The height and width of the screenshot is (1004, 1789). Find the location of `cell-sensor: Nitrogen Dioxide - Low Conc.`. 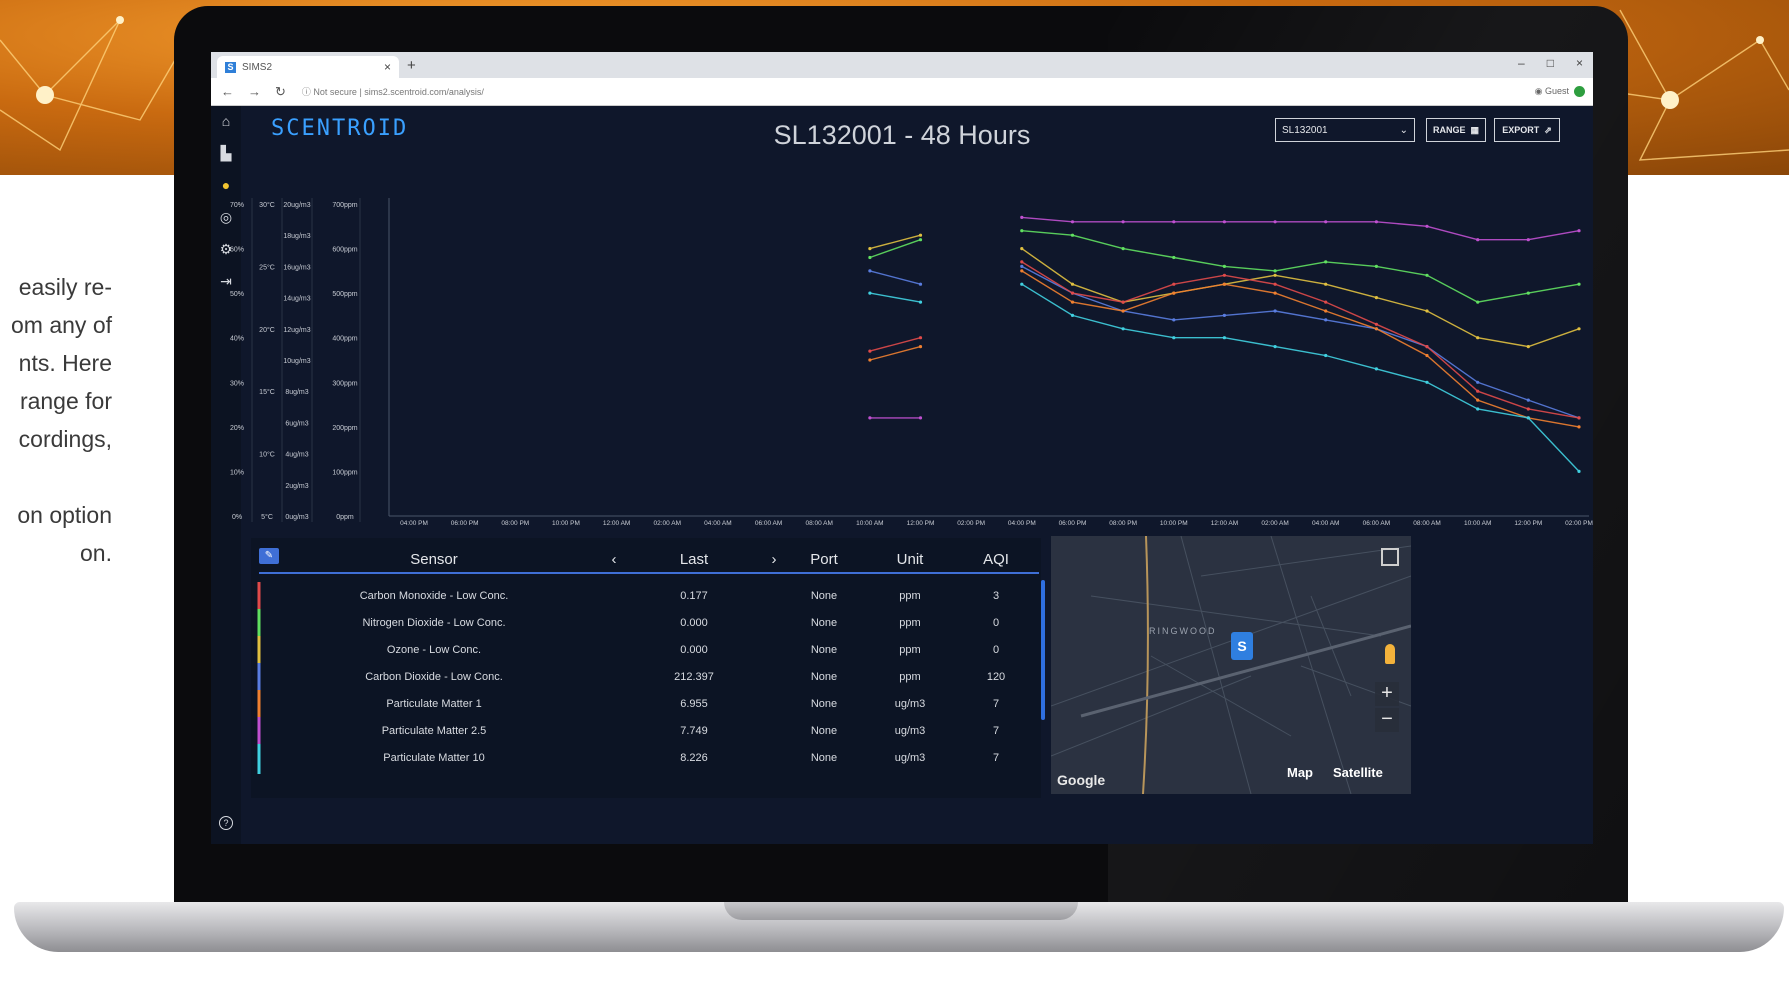

cell-sensor: Nitrogen Dioxide - Low Conc. is located at coordinates (434, 623).